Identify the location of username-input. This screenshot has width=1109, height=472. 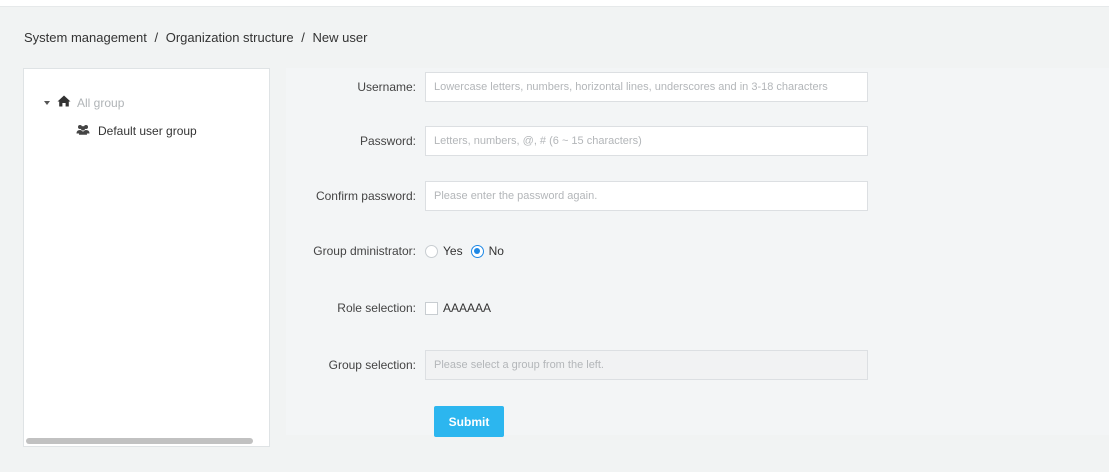
(646, 87).